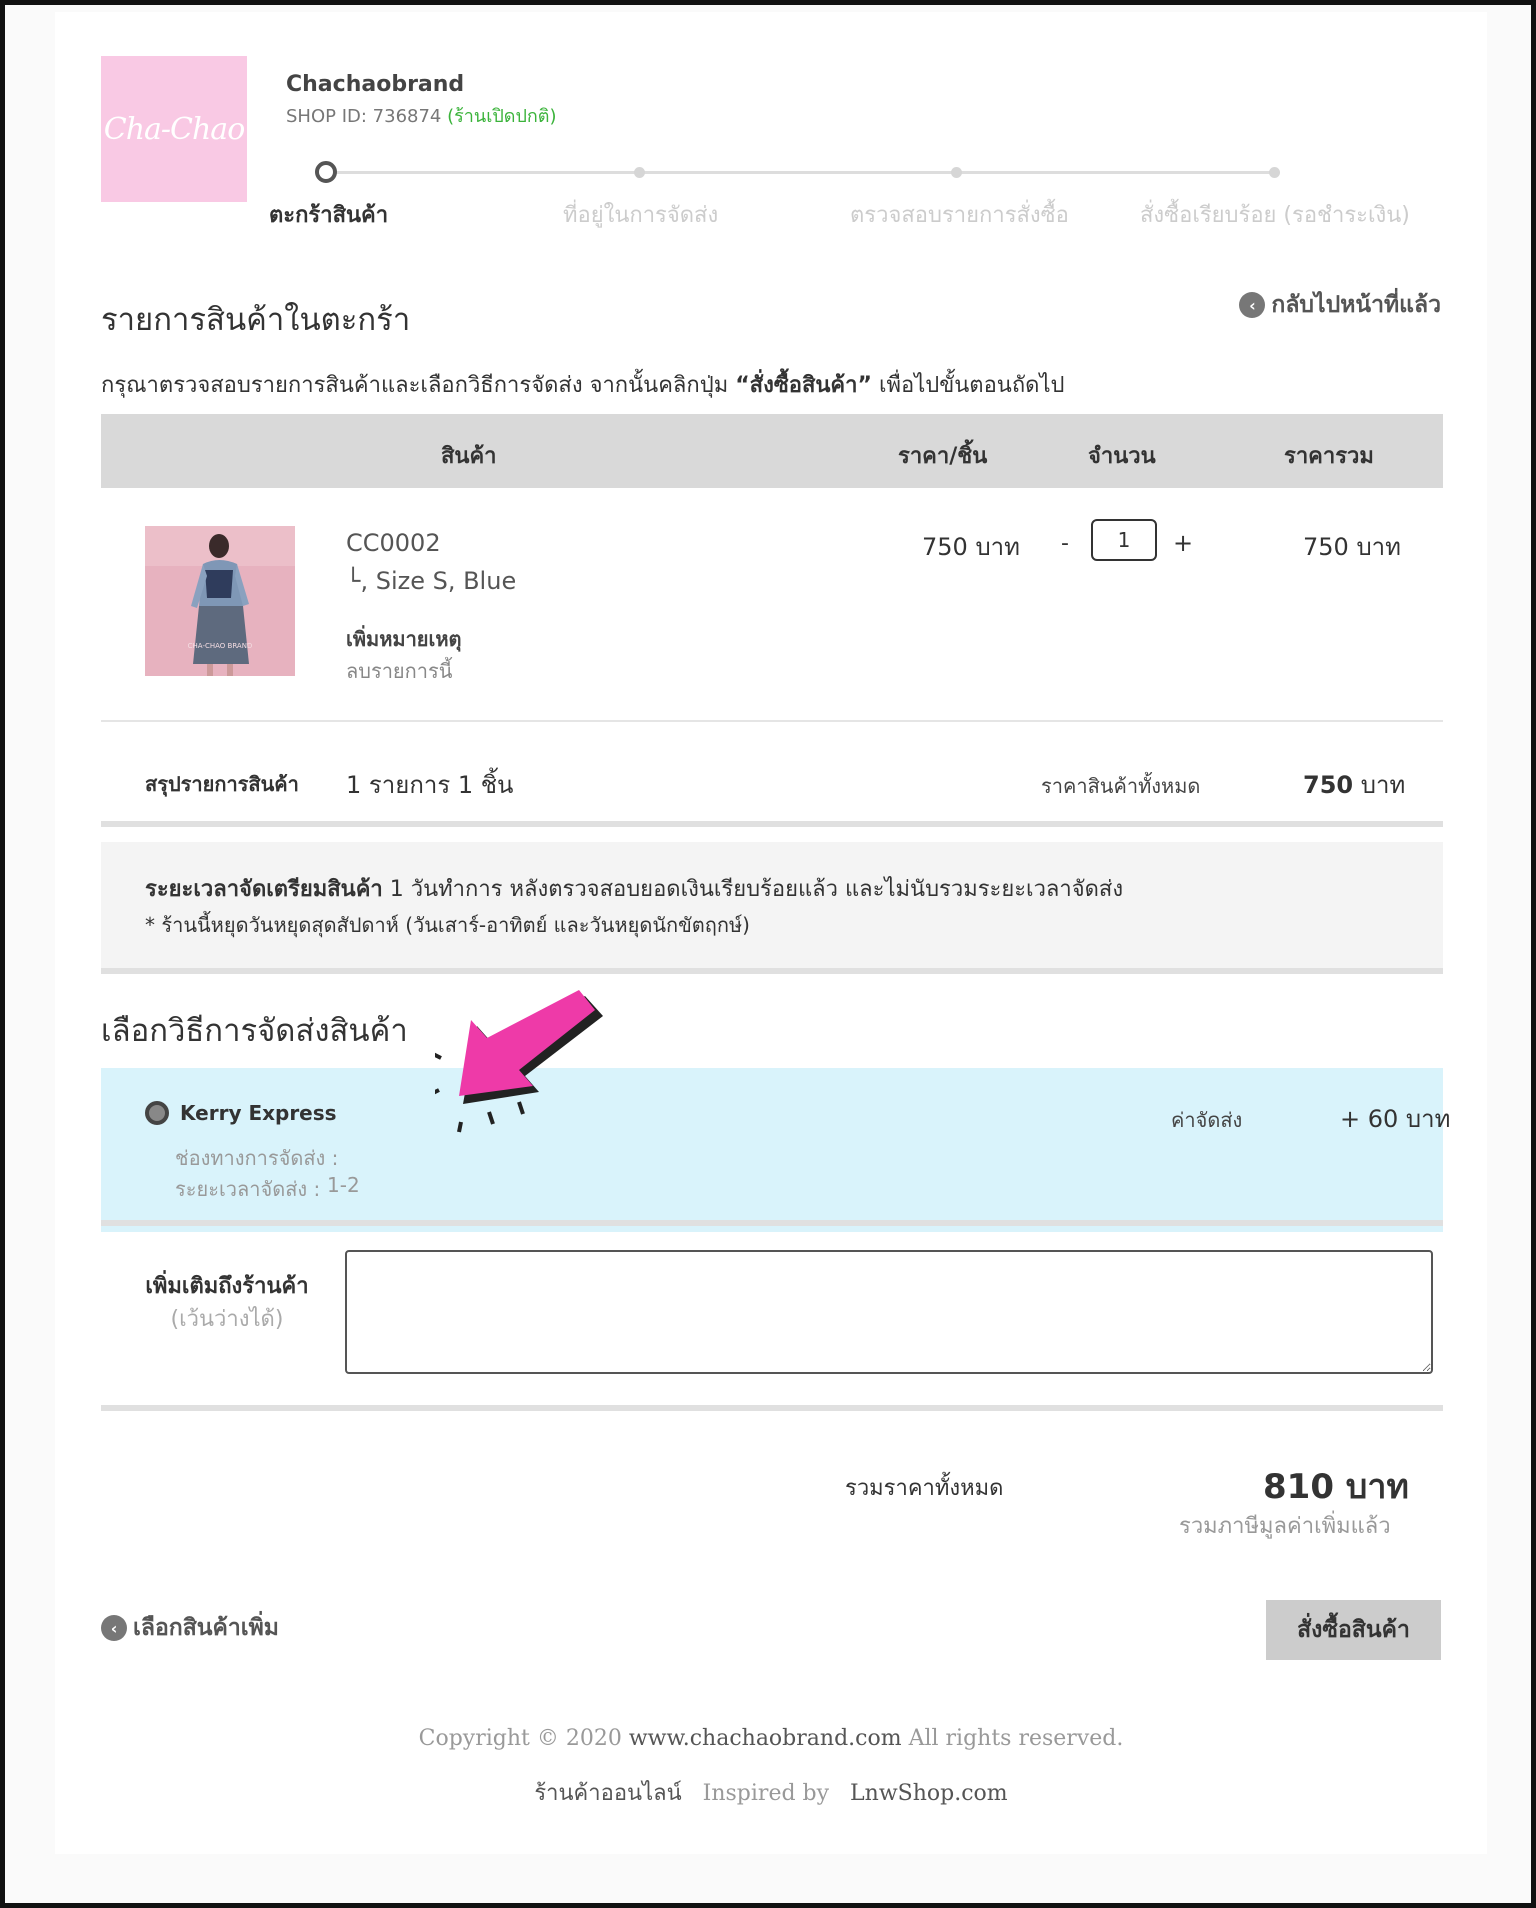  Describe the element at coordinates (943, 456) in the screenshot. I see `col-unit-price: ราคา/ชิ้น` at that location.